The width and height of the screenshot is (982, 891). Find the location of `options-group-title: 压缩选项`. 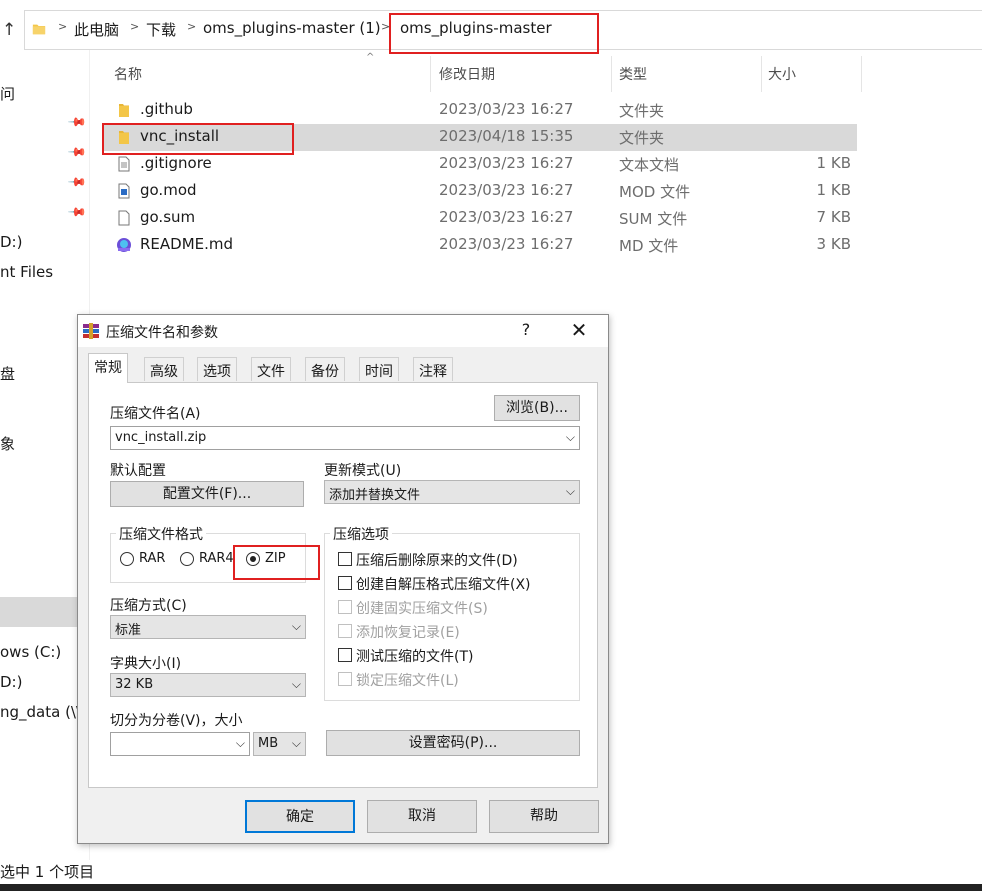

options-group-title: 压缩选项 is located at coordinates (361, 534).